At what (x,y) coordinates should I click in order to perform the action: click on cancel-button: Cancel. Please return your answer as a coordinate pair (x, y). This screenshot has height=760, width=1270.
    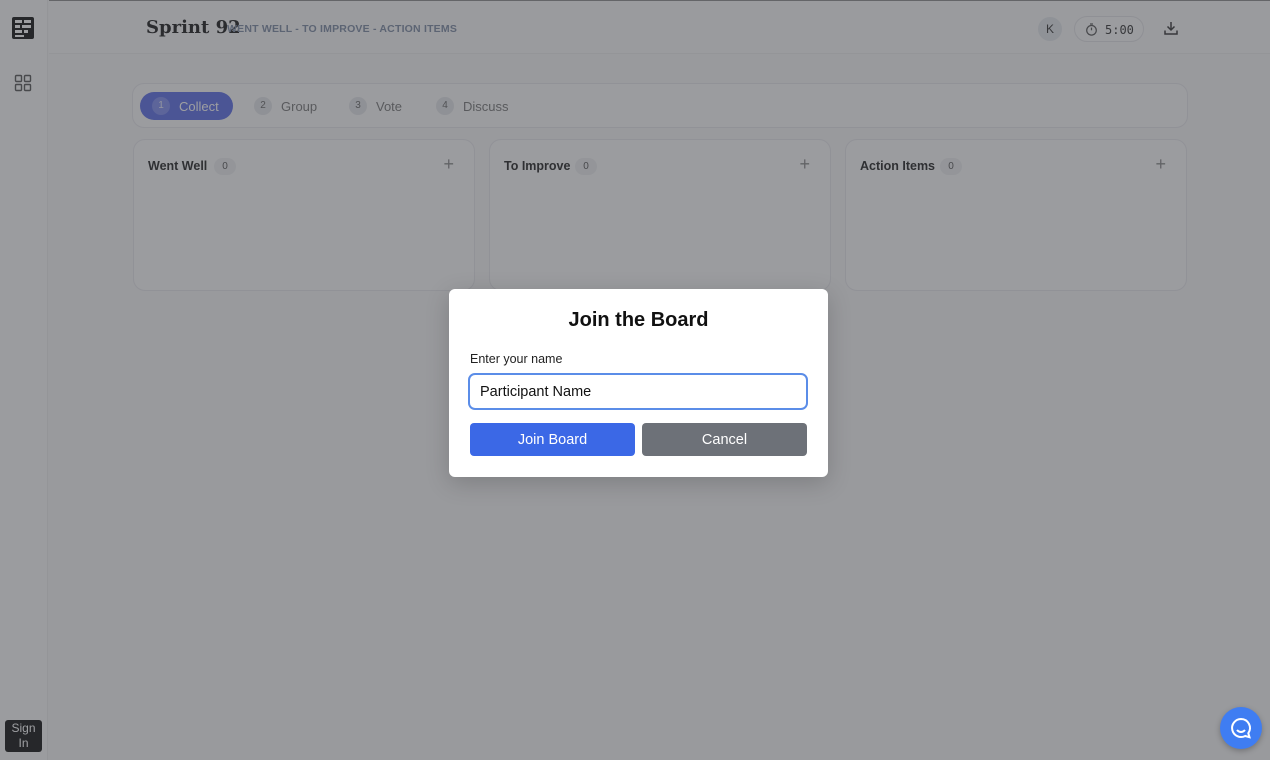
    Looking at the image, I should click on (724, 439).